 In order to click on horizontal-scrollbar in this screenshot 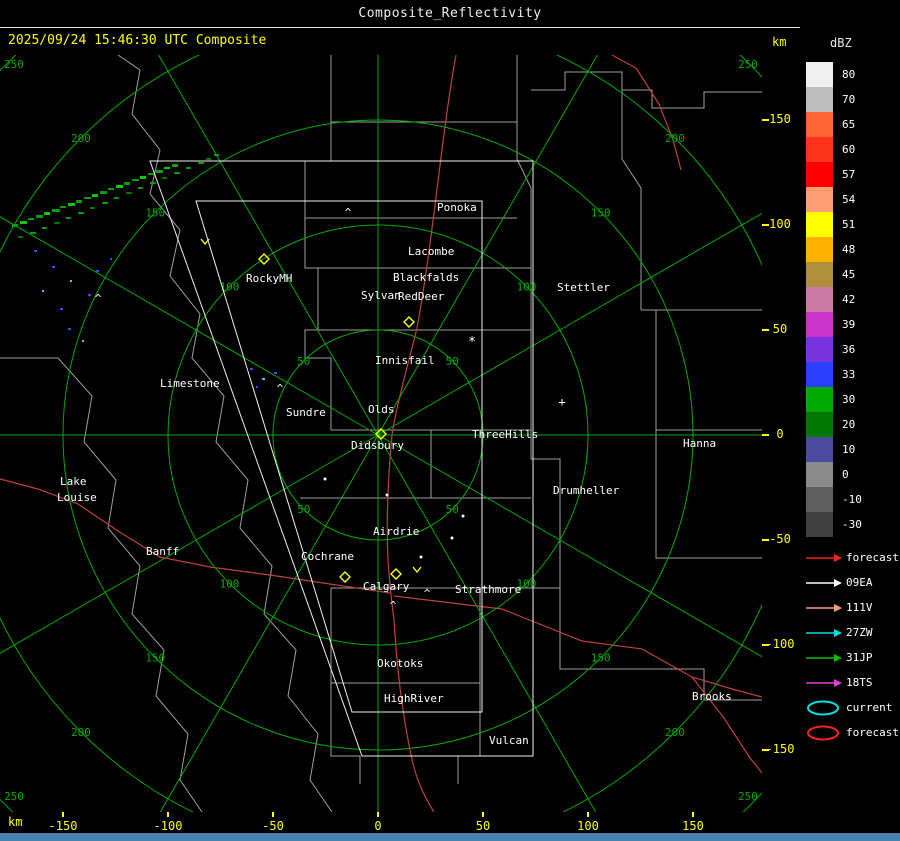, I will do `click(450, 837)`.